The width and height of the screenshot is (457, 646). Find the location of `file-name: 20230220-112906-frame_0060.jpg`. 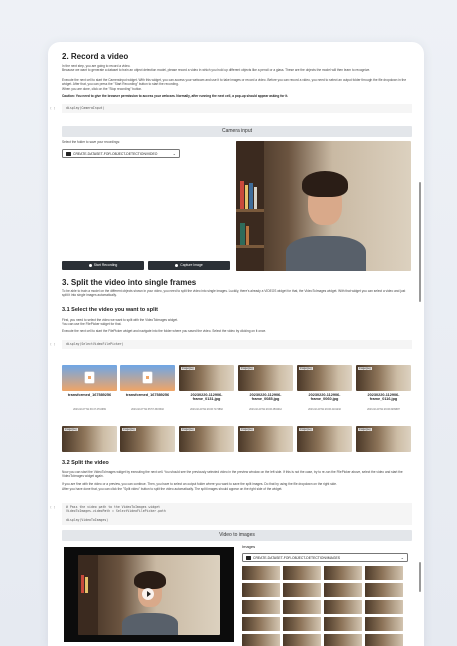

file-name: 20230220-112906-frame_0060.jpg is located at coordinates (324, 397).